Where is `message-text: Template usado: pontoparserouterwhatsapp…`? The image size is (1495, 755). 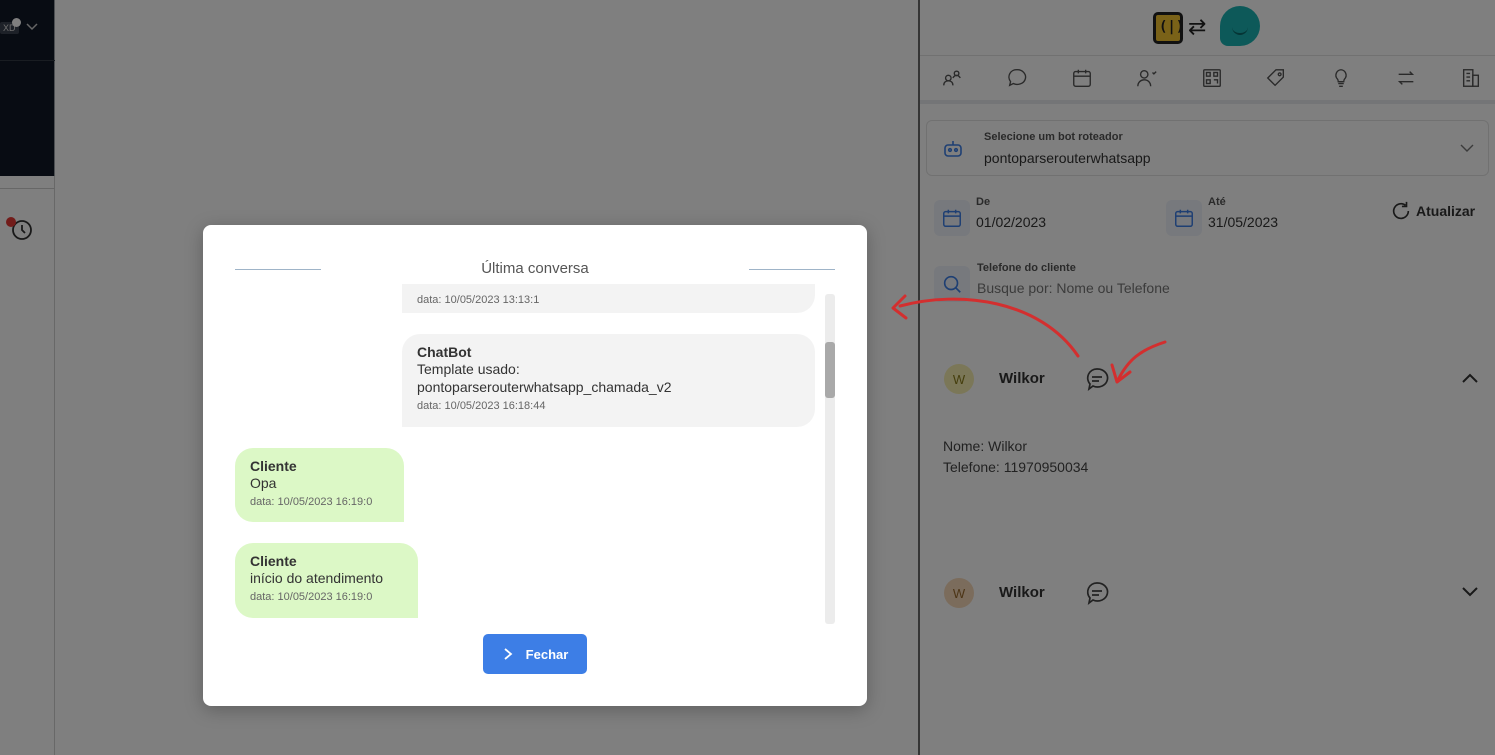
message-text: Template usado: pontoparserouterwhatsapp… is located at coordinates (544, 378).